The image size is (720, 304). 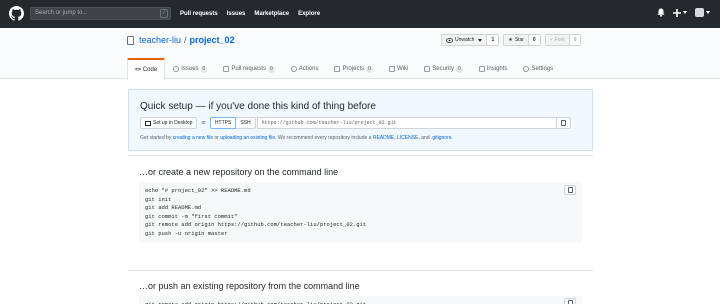 I want to click on bell-icon, so click(x=661, y=12).